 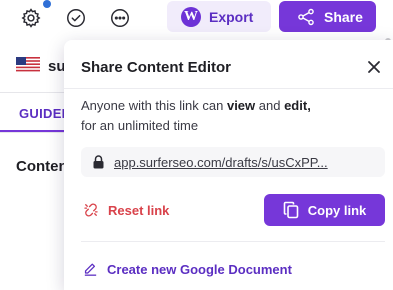 I want to click on language-selector: su, so click(x=35, y=66).